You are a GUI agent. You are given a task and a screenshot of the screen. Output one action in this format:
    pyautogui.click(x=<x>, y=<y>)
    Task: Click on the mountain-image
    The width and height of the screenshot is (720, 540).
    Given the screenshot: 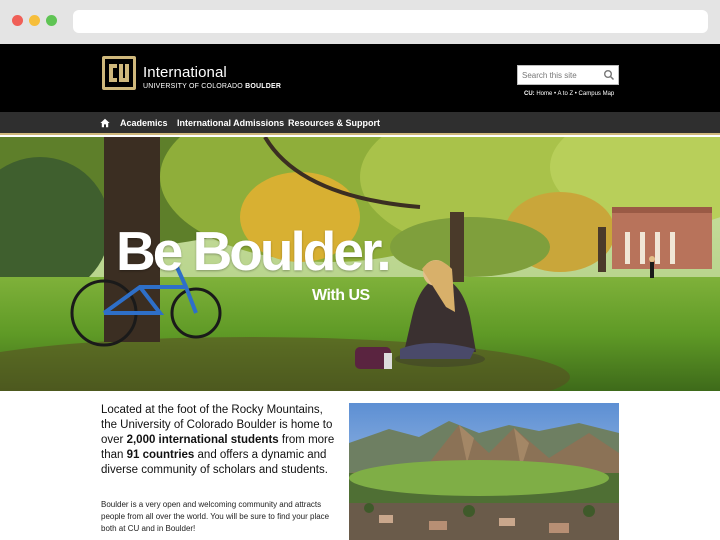 What is the action you would take?
    pyautogui.click(x=484, y=471)
    